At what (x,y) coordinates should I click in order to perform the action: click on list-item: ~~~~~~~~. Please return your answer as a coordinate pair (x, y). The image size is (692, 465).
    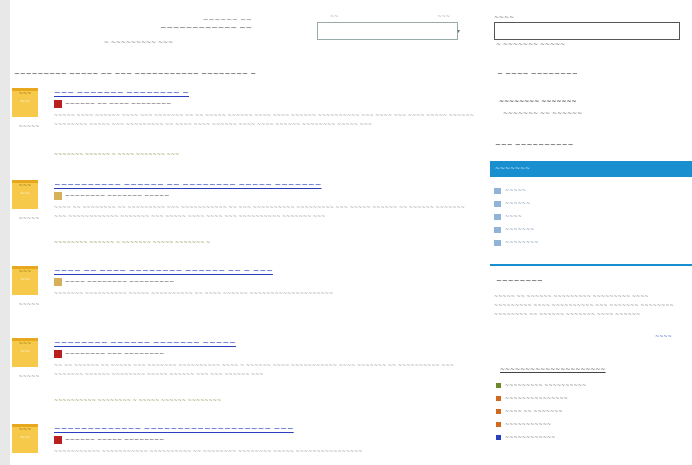
    Looking at the image, I should click on (516, 243).